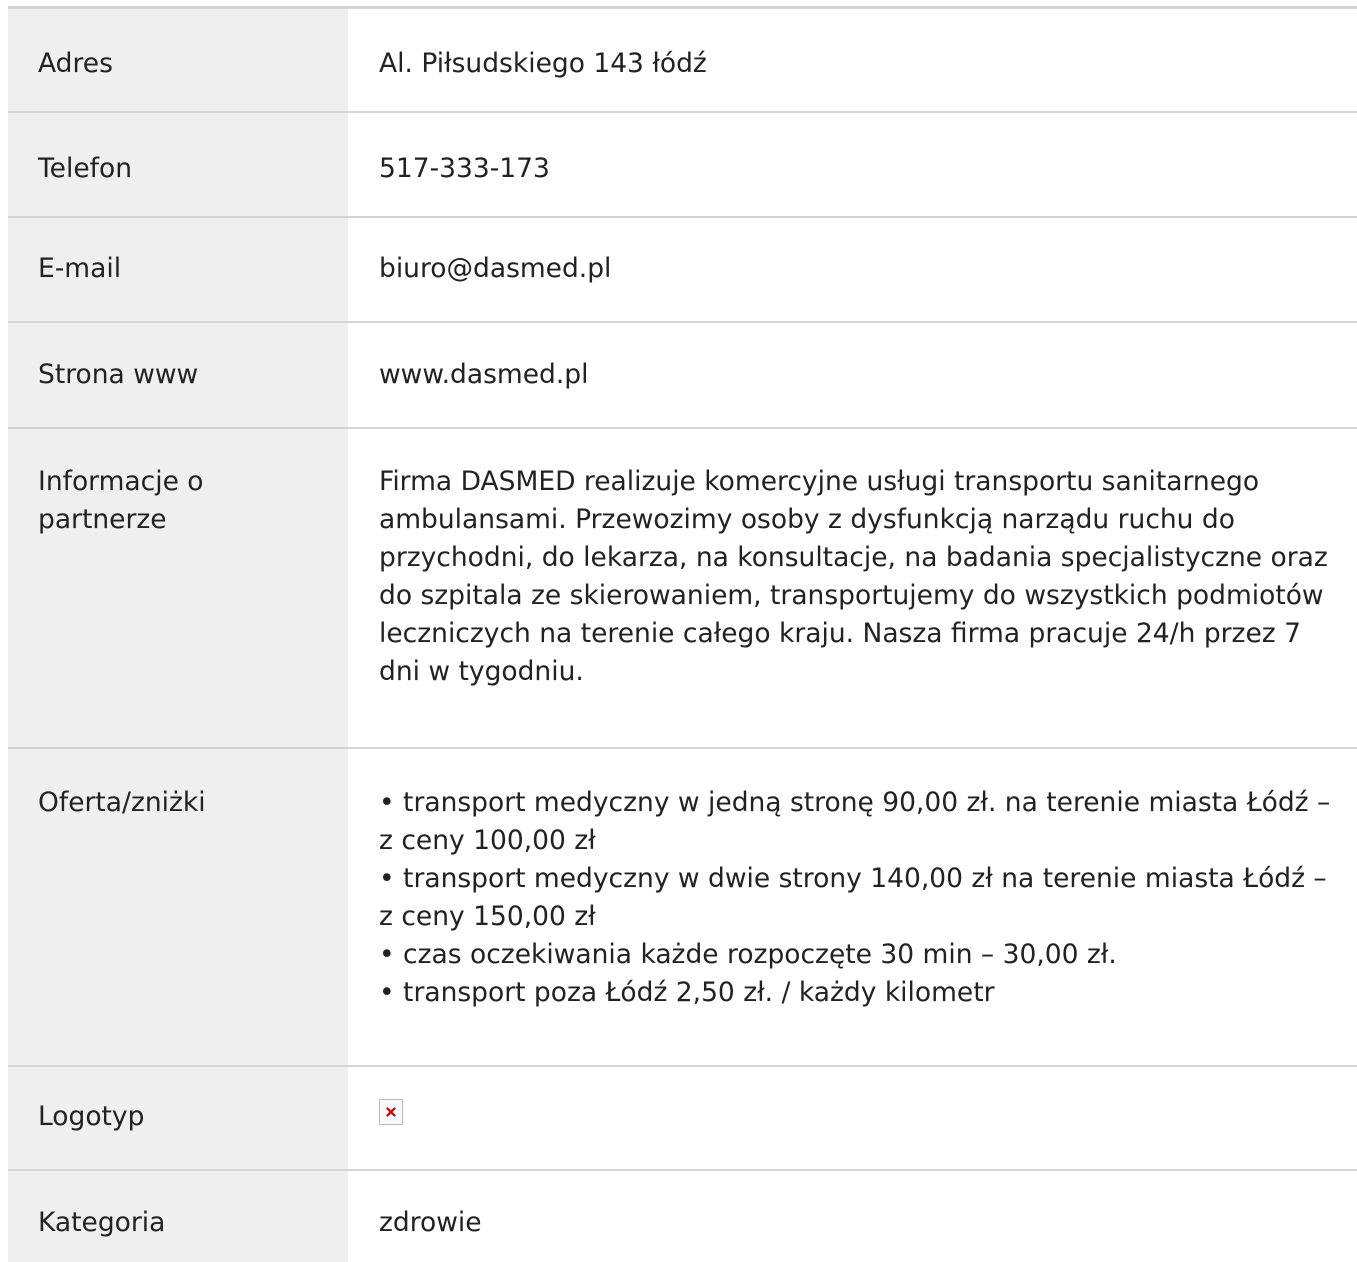 The height and width of the screenshot is (1262, 1357). I want to click on row-category: Kategoria zdrowie, so click(682, 1215).